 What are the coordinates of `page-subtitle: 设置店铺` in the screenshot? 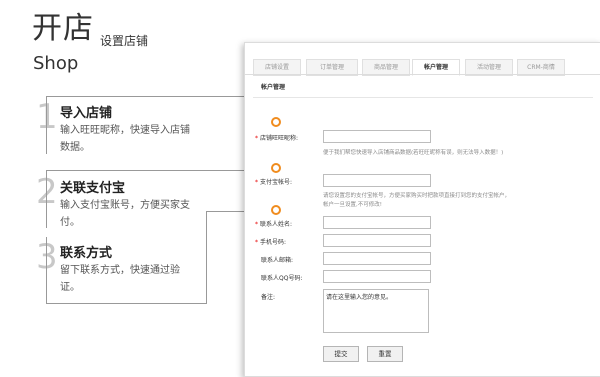 It's located at (124, 41).